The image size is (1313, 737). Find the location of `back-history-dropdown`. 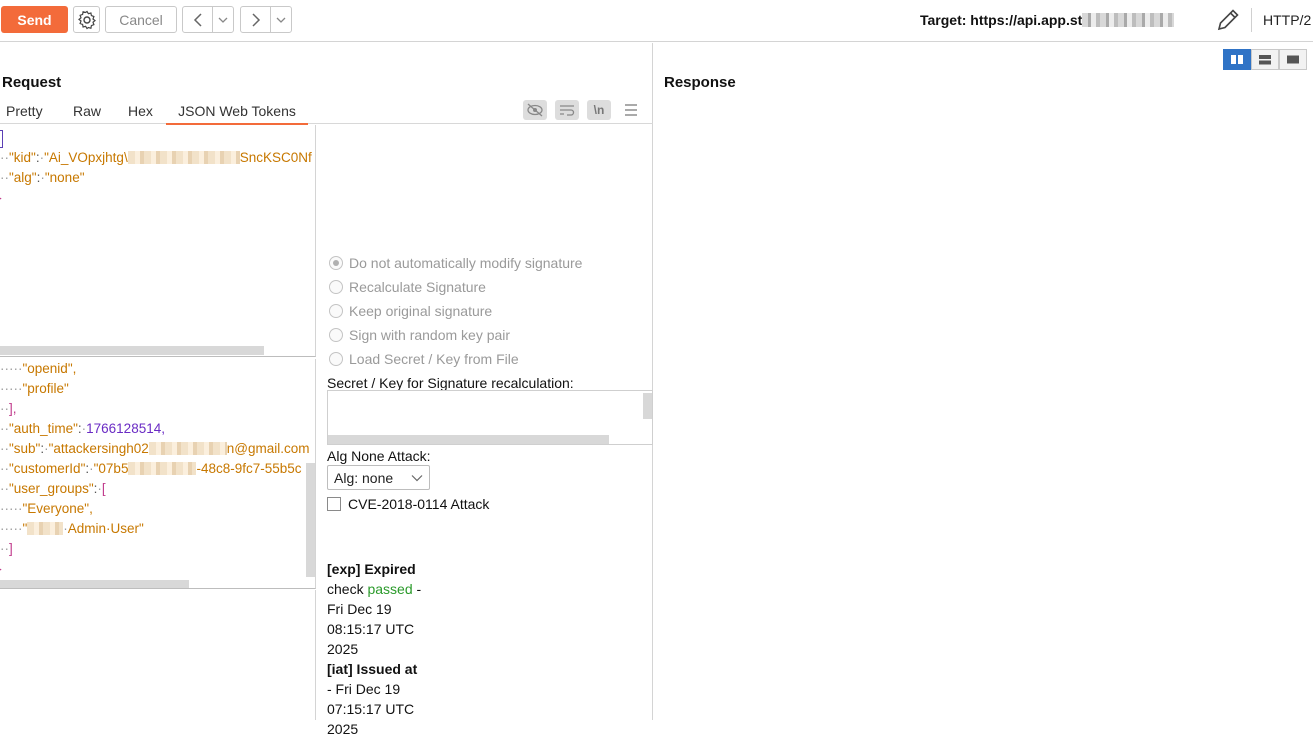

back-history-dropdown is located at coordinates (223, 19).